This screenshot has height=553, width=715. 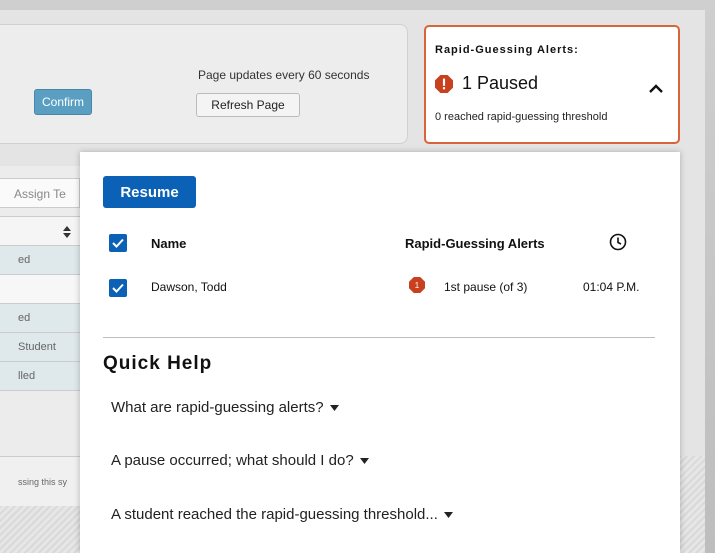 What do you see at coordinates (40, 193) in the screenshot?
I see `assign-test-button: Assign Te` at bounding box center [40, 193].